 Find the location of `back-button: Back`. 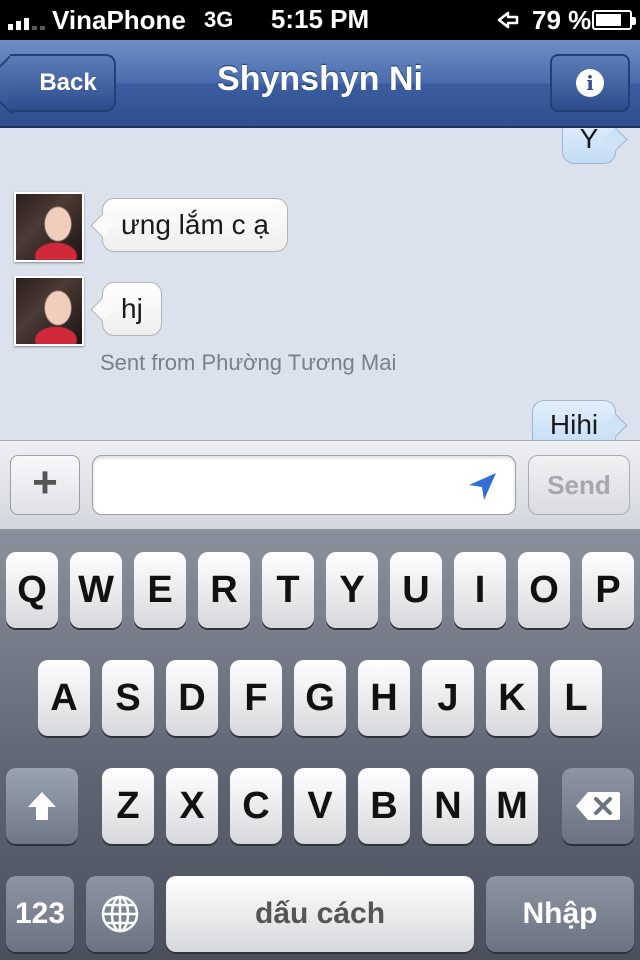

back-button: Back is located at coordinates (63, 83).